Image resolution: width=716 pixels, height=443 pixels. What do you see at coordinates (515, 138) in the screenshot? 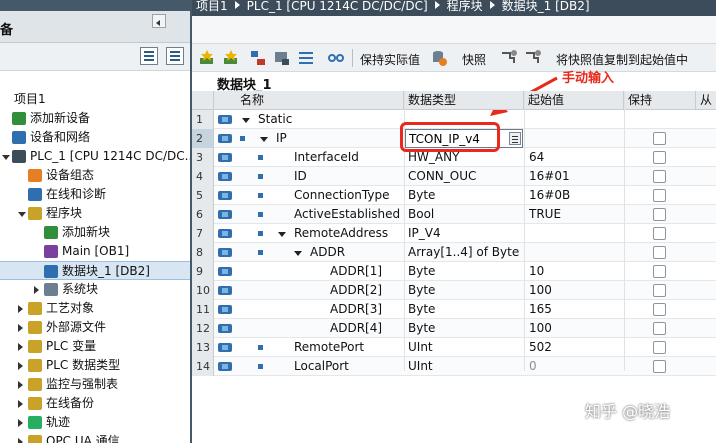
I see `datatype-picker-button` at bounding box center [515, 138].